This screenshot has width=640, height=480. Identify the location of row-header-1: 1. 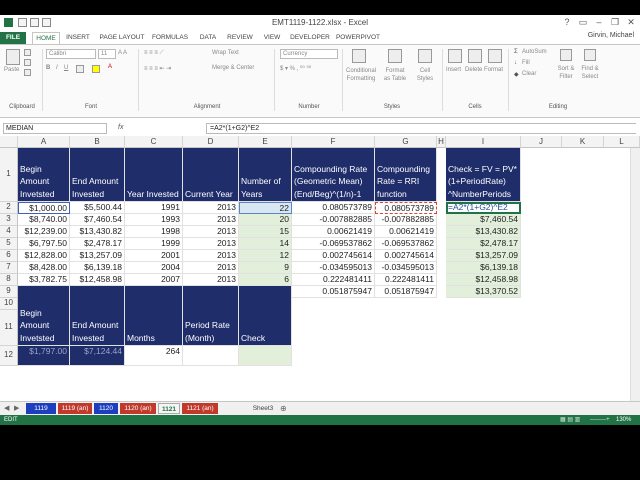
(9, 175).